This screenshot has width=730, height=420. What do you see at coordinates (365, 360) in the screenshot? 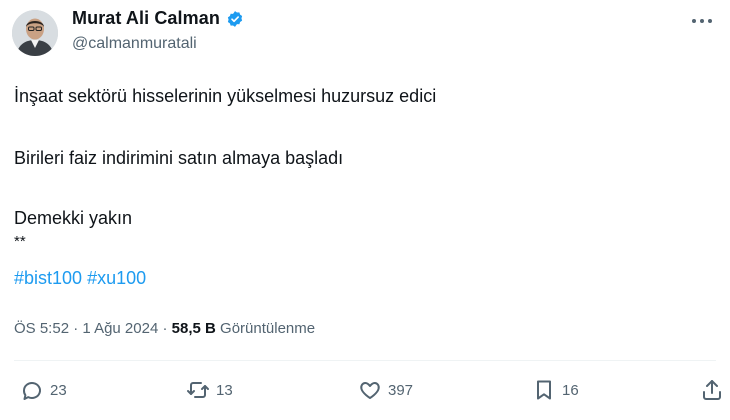
I see `divider` at bounding box center [365, 360].